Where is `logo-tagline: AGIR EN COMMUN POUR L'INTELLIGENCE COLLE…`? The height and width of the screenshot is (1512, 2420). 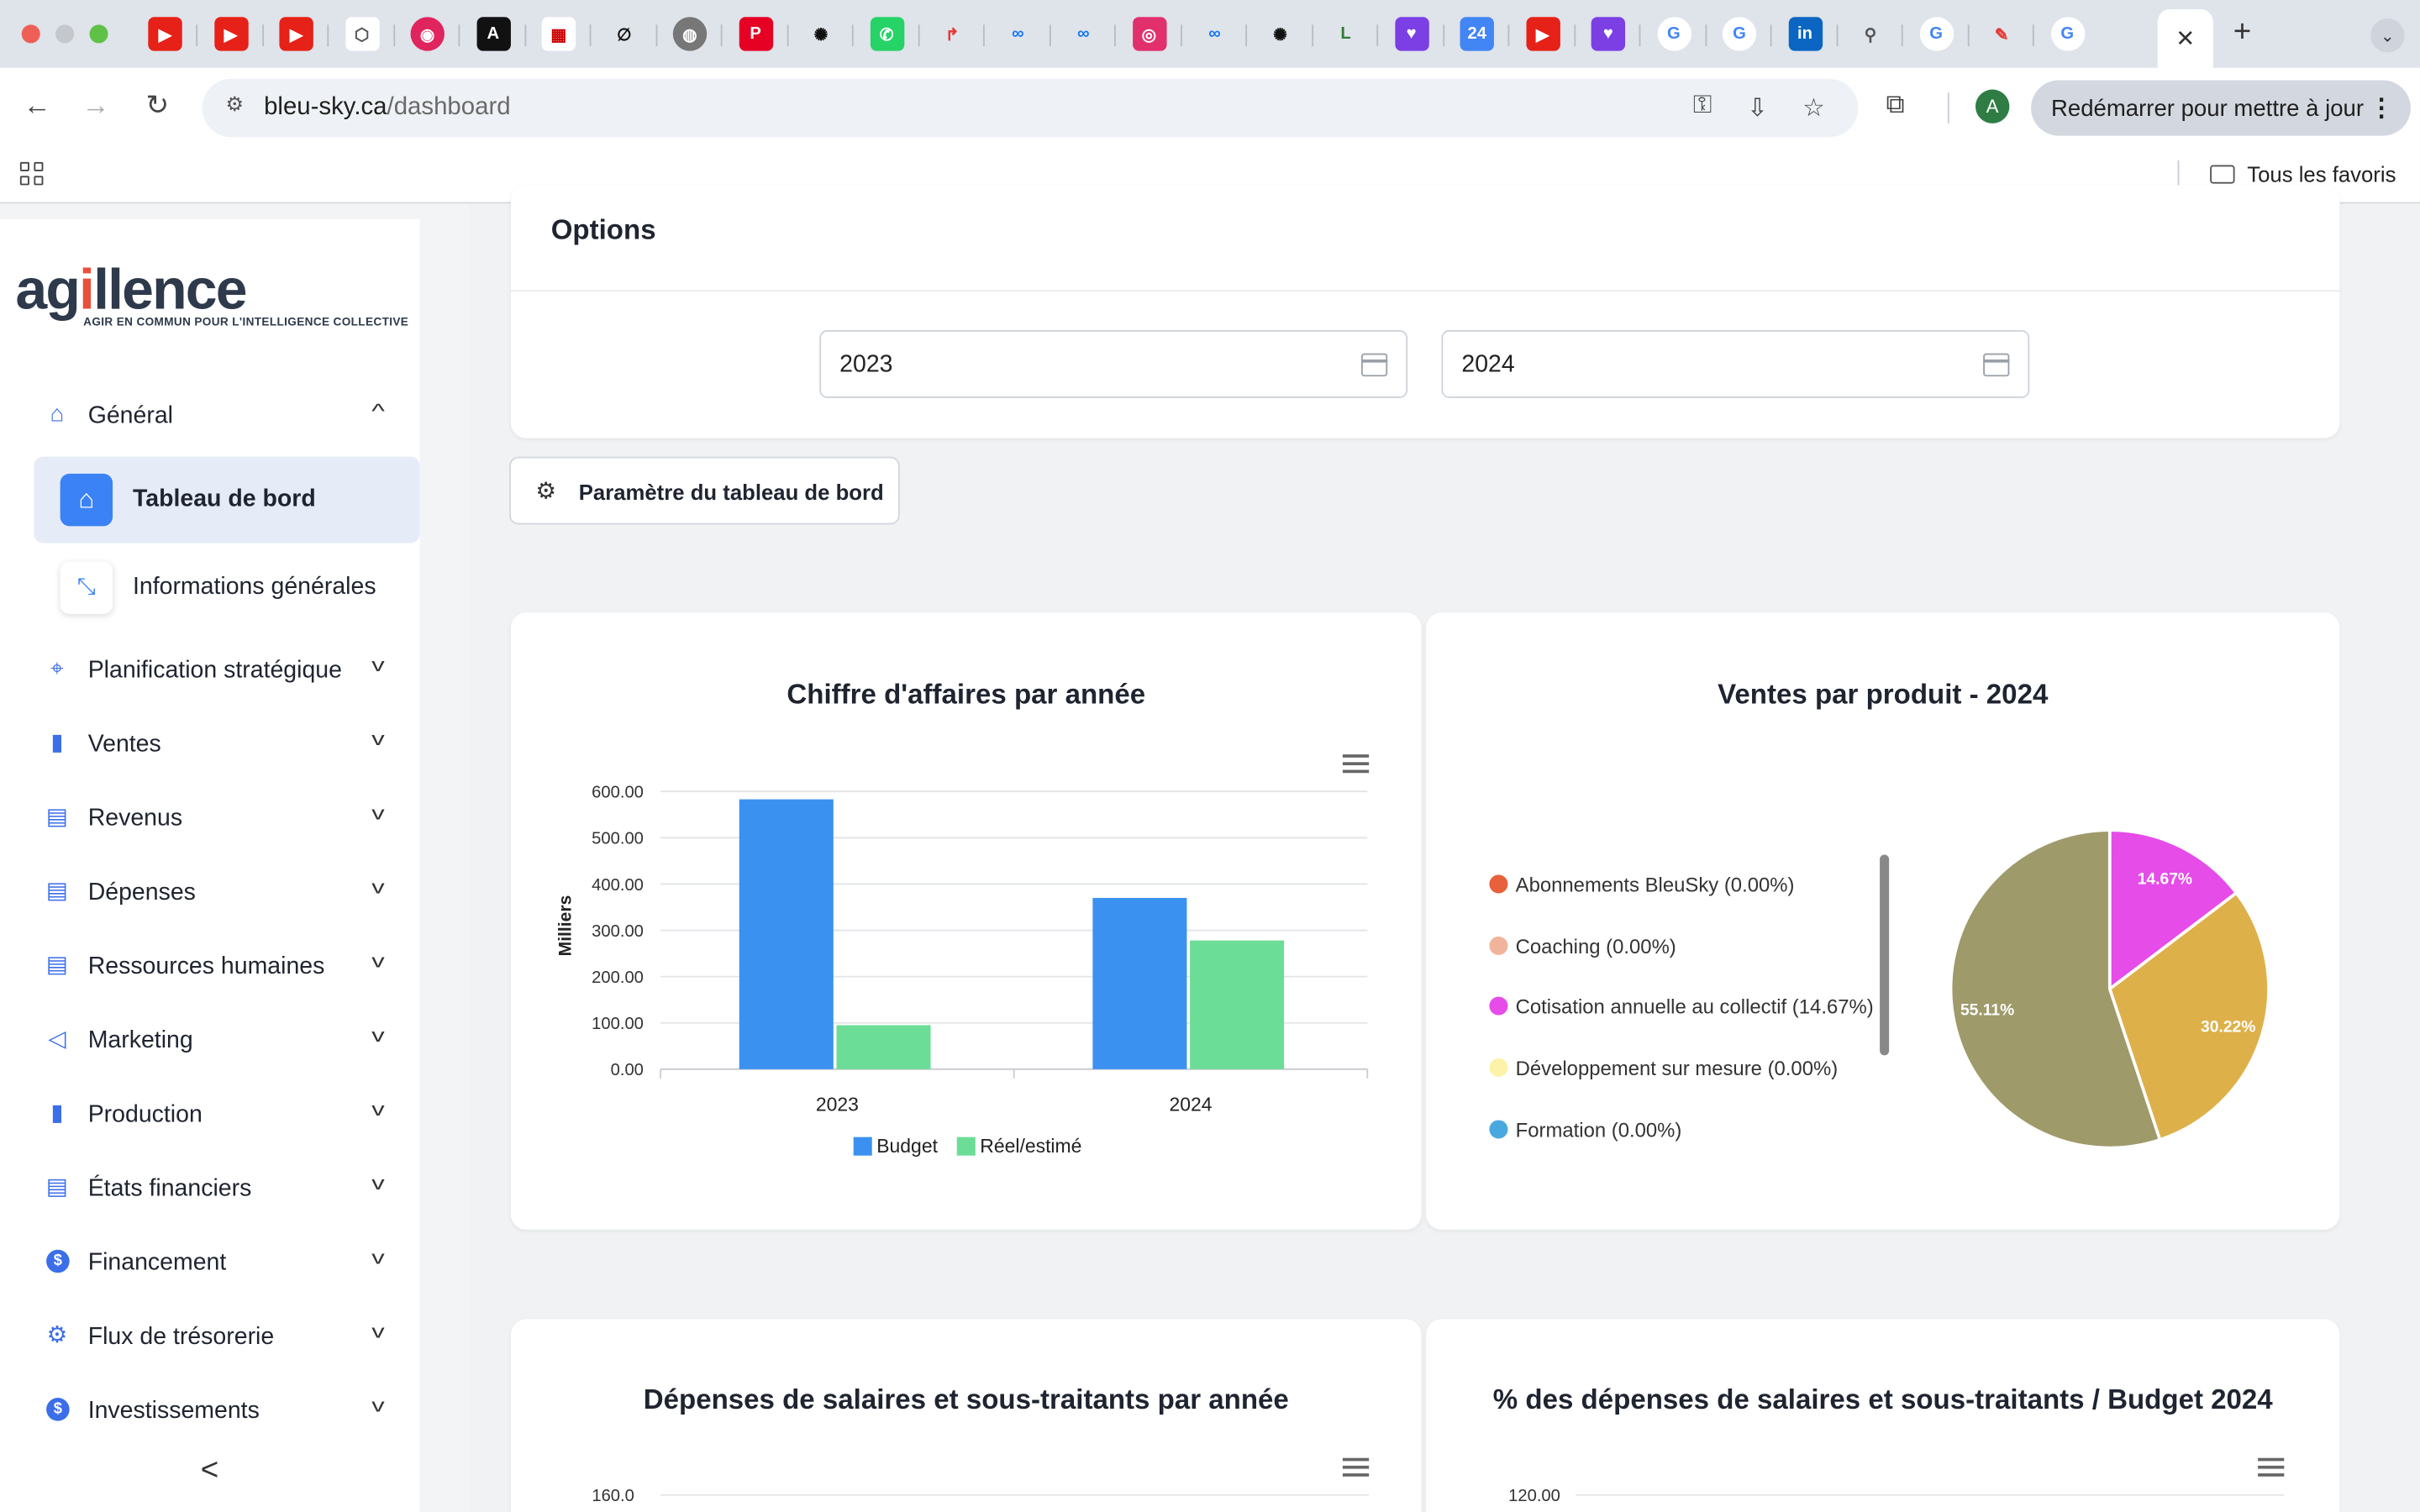
logo-tagline: AGIR EN COMMUN POUR L'INTELLIGENCE COLLE… is located at coordinates (246, 321).